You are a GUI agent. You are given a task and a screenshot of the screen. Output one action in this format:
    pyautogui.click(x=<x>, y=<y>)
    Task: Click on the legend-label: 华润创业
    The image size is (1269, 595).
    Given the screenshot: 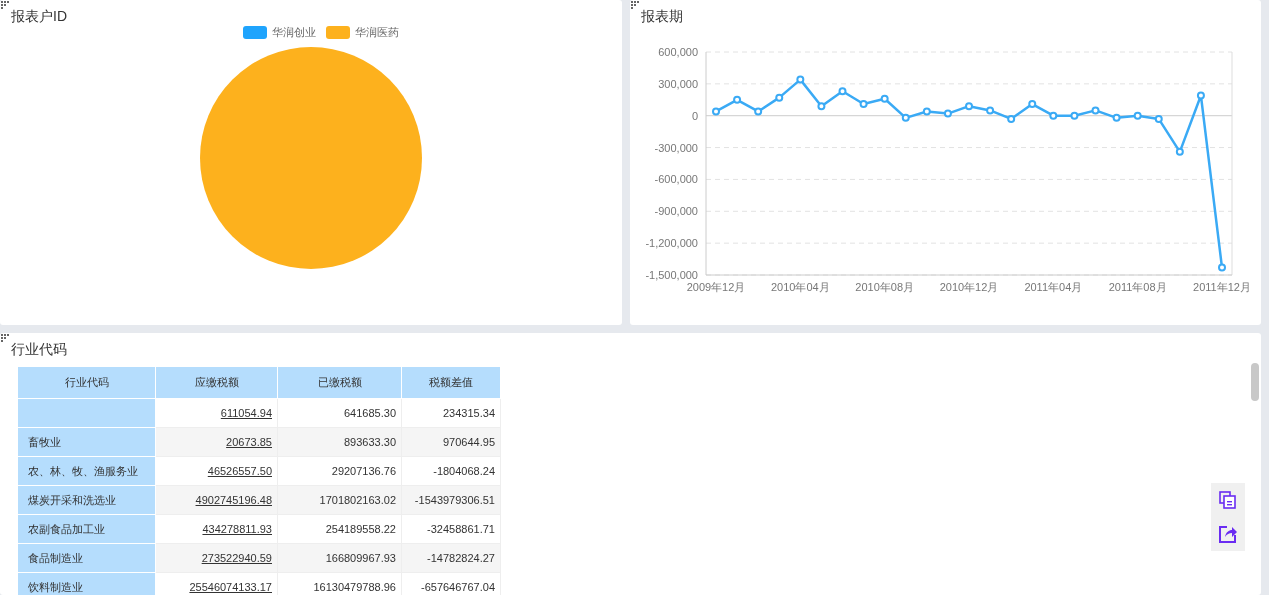 What is the action you would take?
    pyautogui.click(x=294, y=32)
    